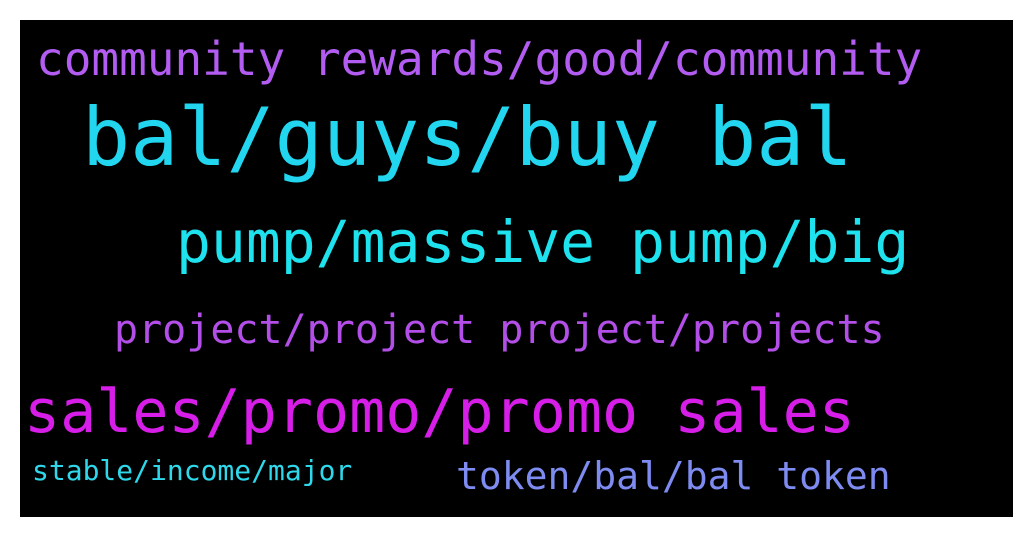  What do you see at coordinates (192, 470) in the screenshot?
I see `word-stable-income: stable/income/major` at bounding box center [192, 470].